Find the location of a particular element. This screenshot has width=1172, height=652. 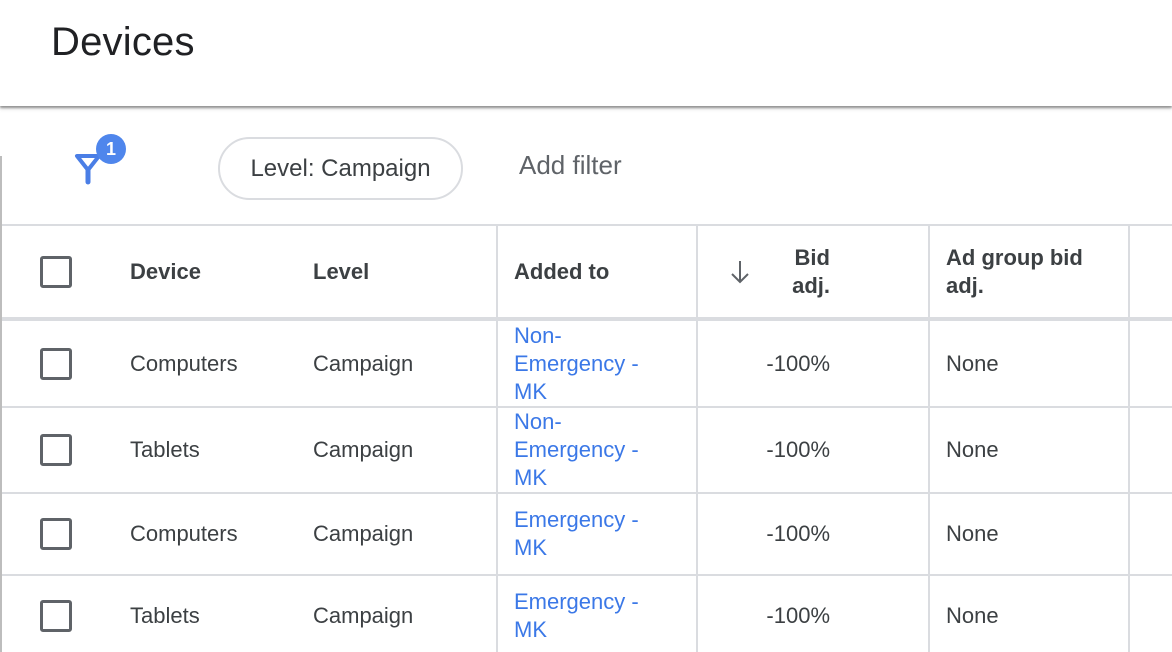

select-all-checkbox is located at coordinates (56, 271).